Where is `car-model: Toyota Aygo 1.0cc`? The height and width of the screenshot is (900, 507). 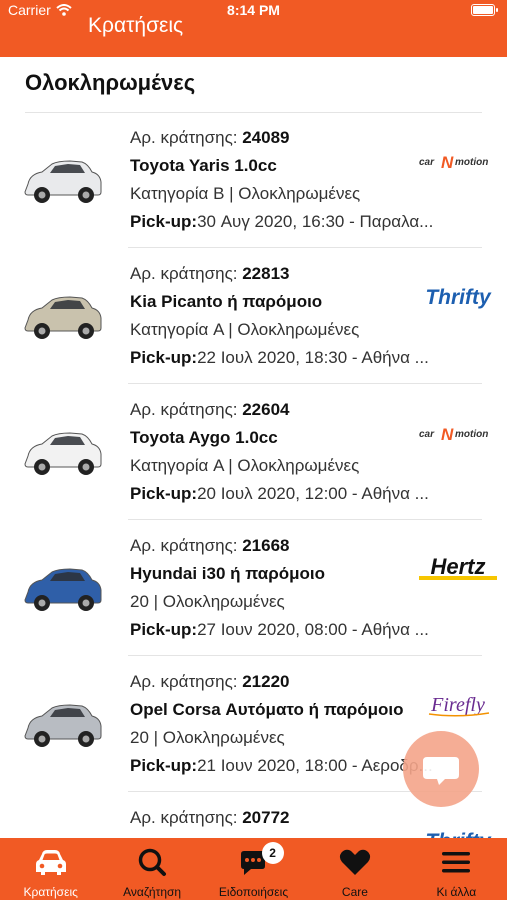 car-model: Toyota Aygo 1.0cc is located at coordinates (204, 437).